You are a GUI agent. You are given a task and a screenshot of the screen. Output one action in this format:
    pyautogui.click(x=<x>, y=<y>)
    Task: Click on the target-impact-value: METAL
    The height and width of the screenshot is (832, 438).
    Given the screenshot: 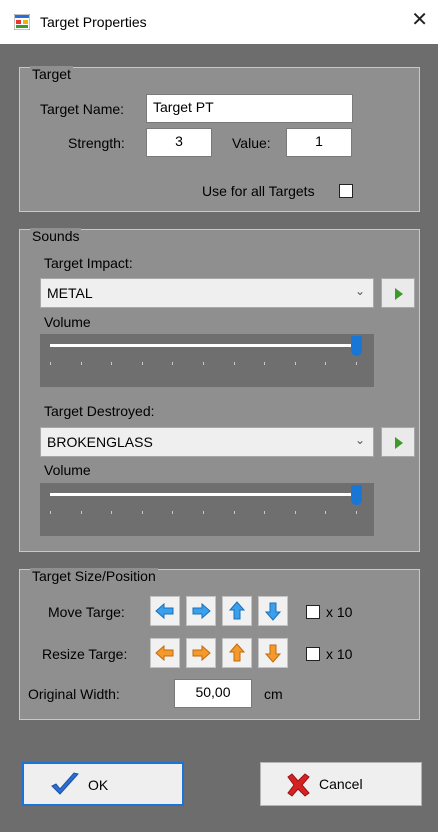 What is the action you would take?
    pyautogui.click(x=70, y=293)
    